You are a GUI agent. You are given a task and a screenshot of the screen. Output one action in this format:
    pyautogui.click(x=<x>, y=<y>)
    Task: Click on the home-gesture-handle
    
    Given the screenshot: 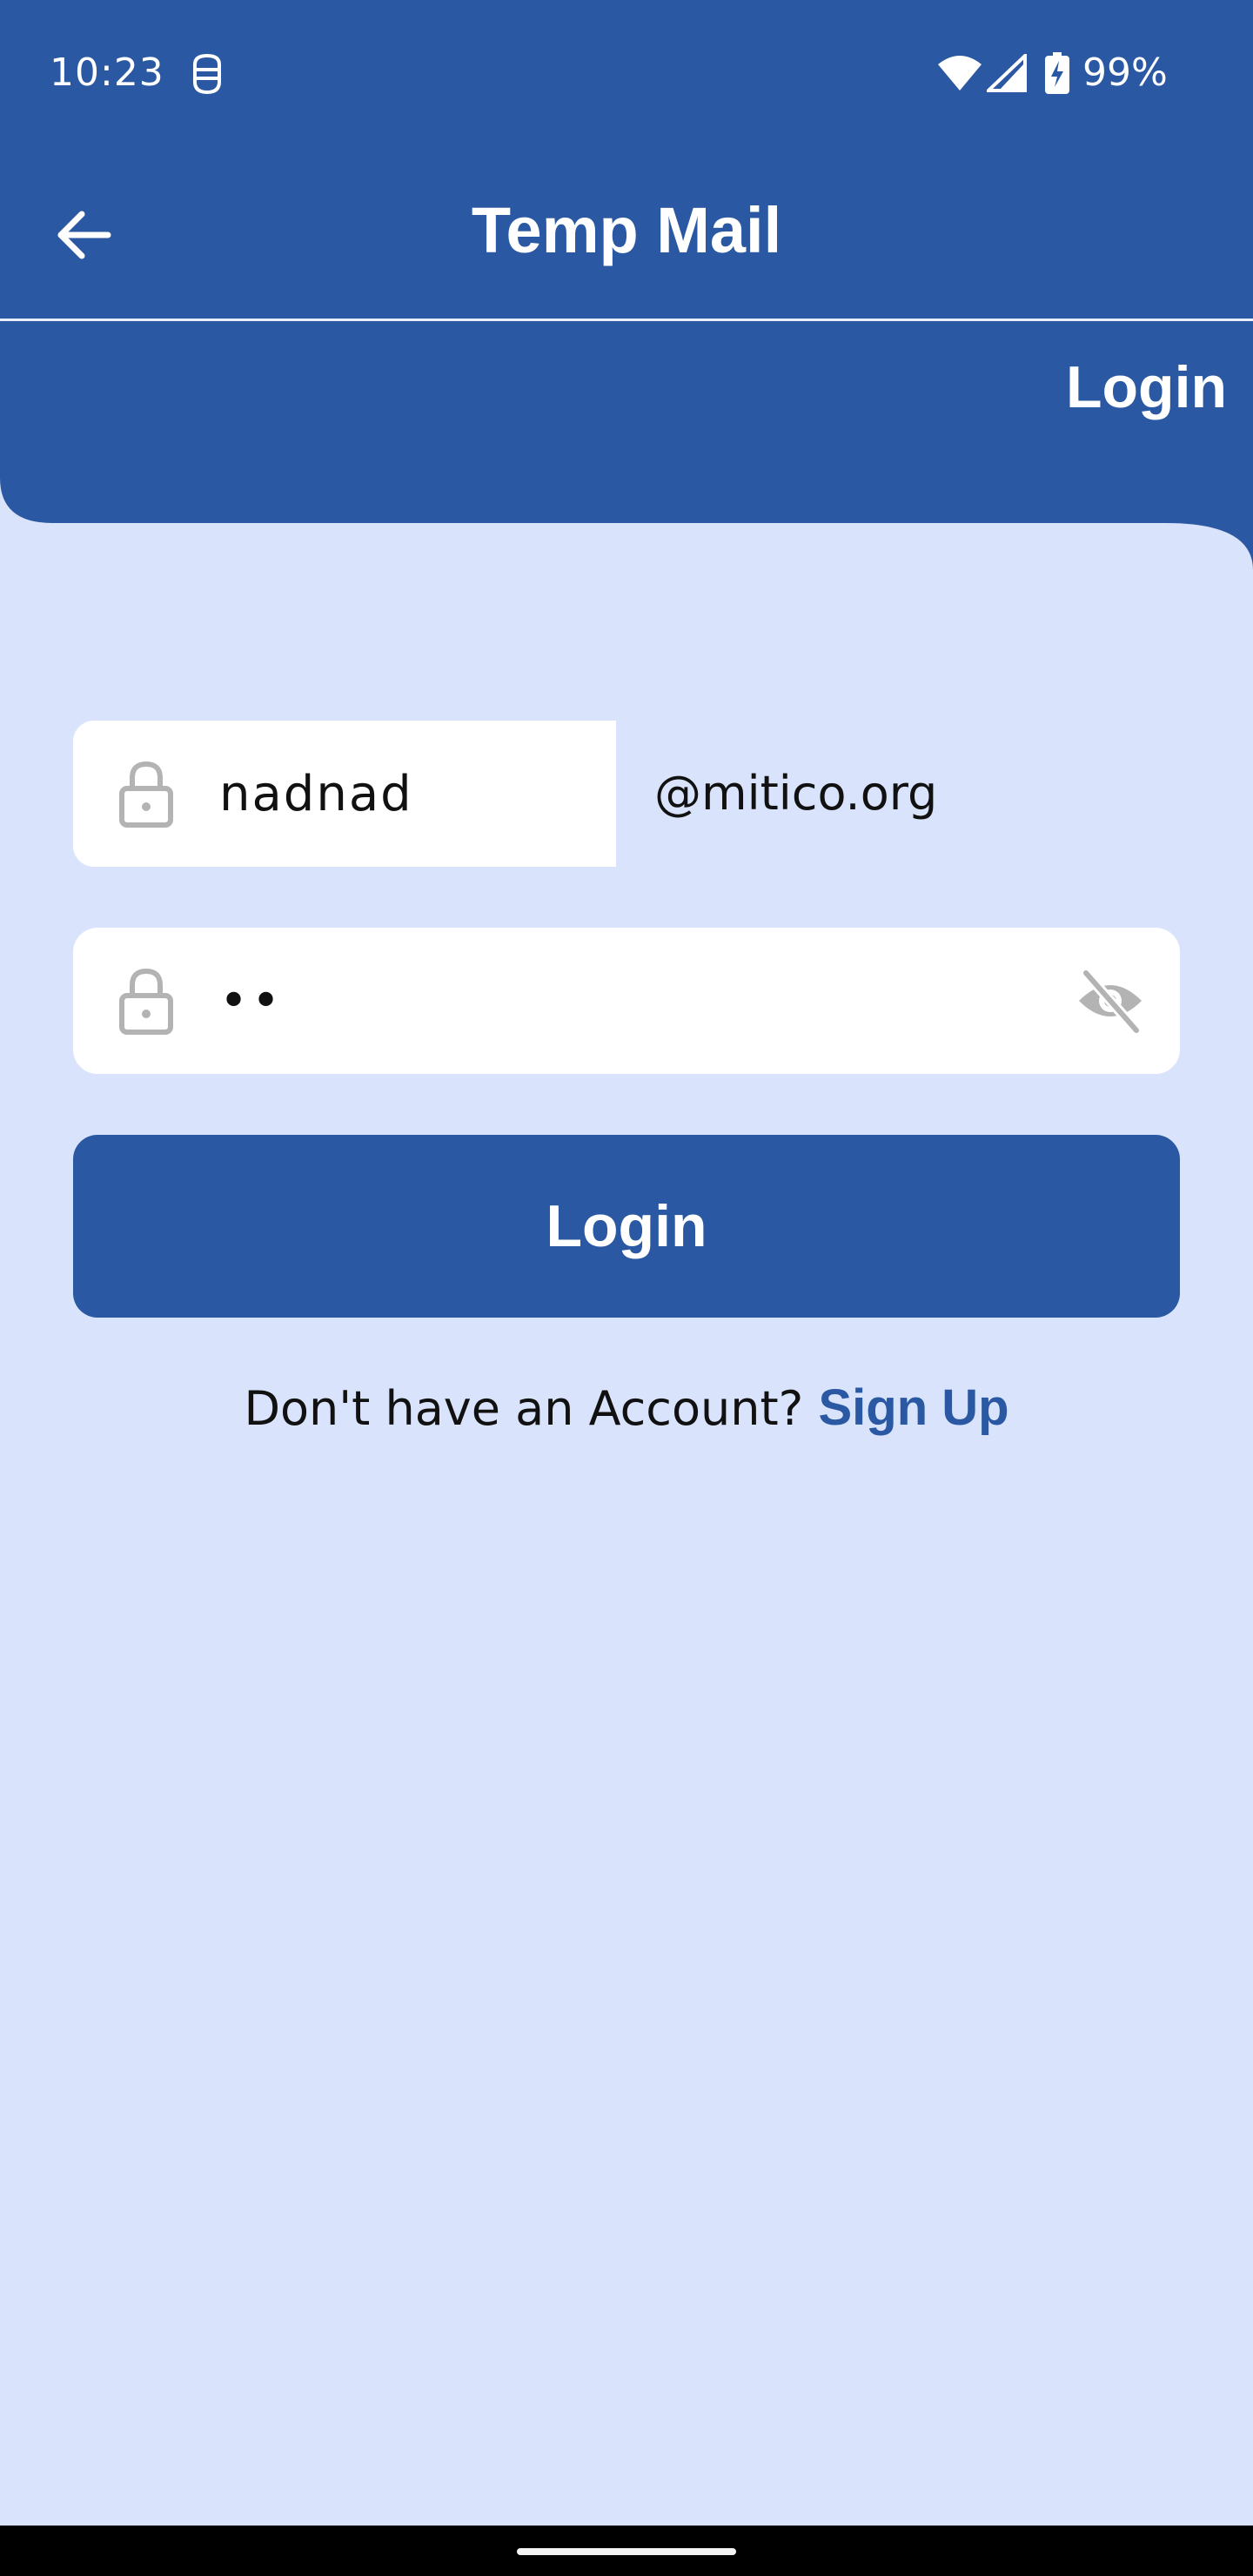 What is the action you would take?
    pyautogui.click(x=626, y=2551)
    